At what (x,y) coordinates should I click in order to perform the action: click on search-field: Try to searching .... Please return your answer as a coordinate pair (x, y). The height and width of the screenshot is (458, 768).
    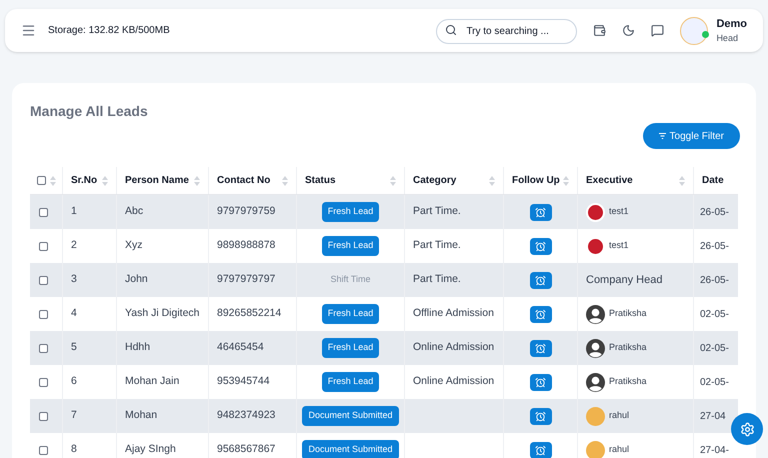
    Looking at the image, I should click on (507, 31).